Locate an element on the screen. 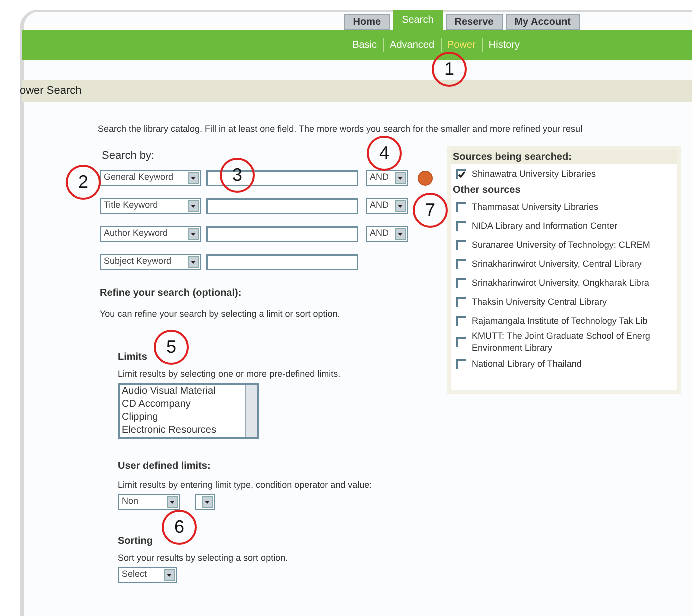  callout-marker: 2 is located at coordinates (83, 182).